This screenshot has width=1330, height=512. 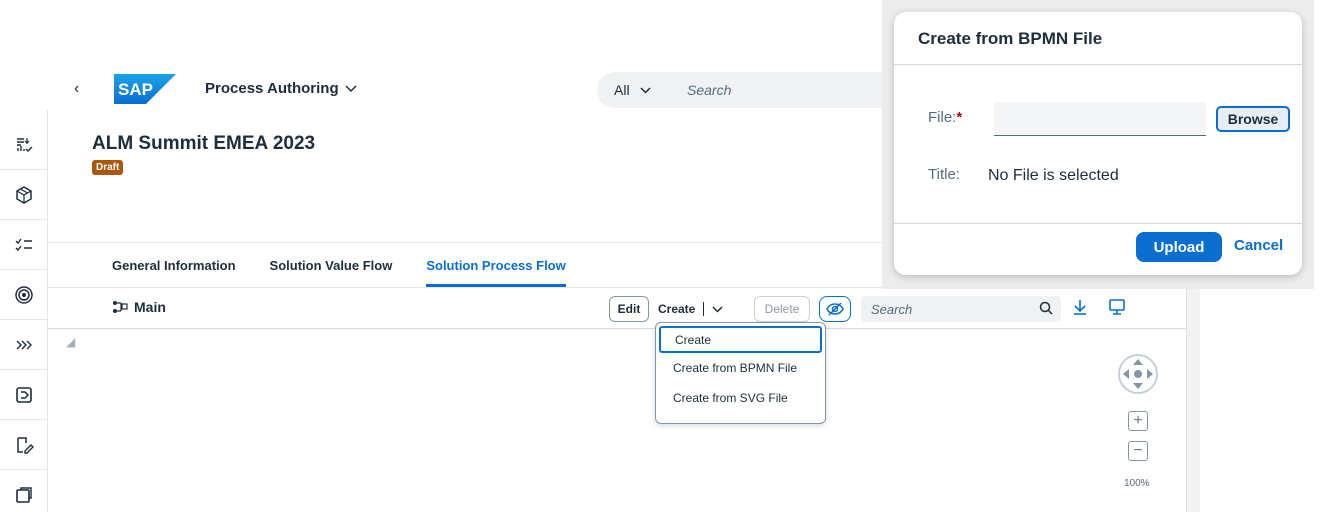 I want to click on file-field, so click(x=1100, y=119).